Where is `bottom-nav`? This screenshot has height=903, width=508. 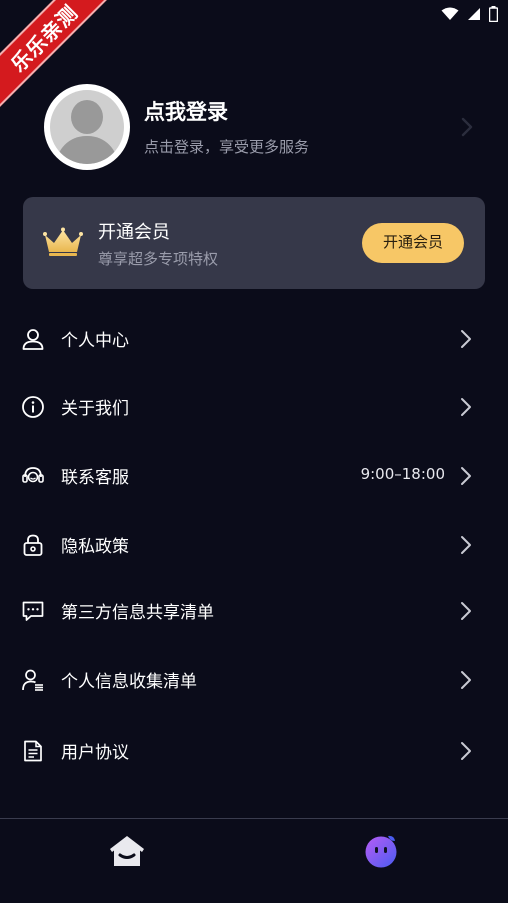
bottom-nav is located at coordinates (254, 860).